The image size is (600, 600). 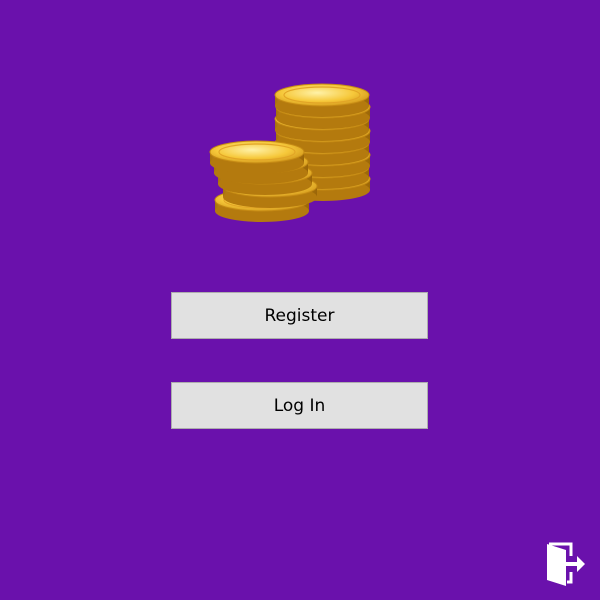 What do you see at coordinates (299, 405) in the screenshot?
I see `login-button: Log In` at bounding box center [299, 405].